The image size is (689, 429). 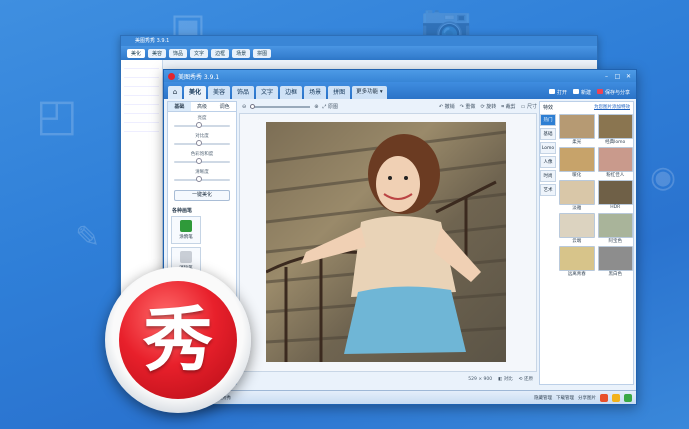 I want to click on redo-button: ↷ 重做, so click(x=468, y=106).